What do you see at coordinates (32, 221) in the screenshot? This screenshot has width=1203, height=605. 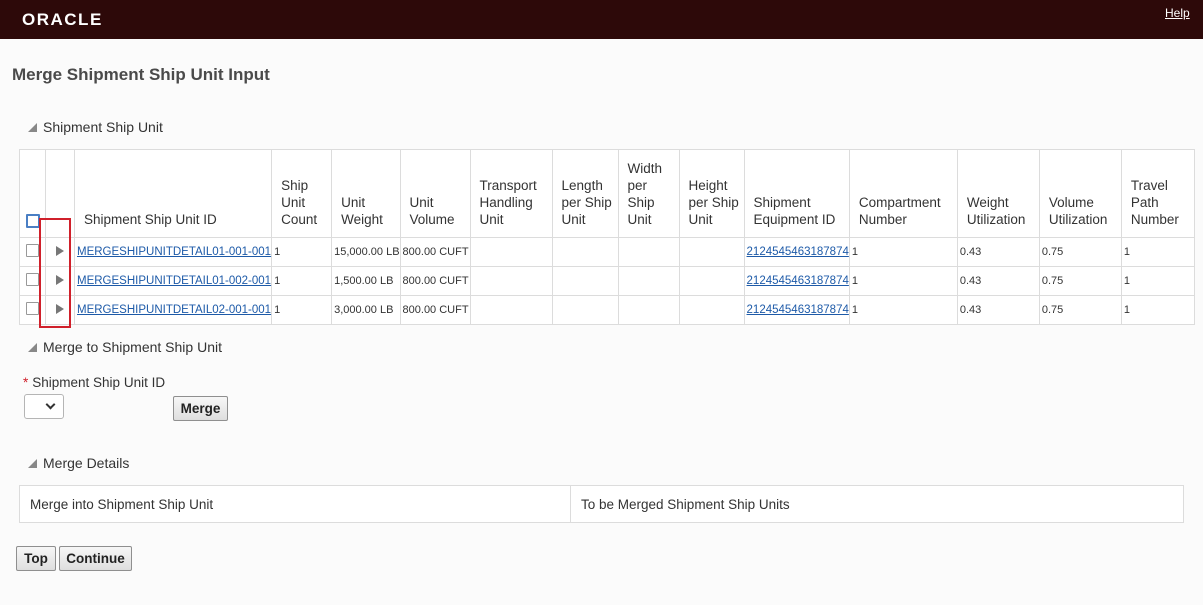 I see `select-all-checkbox` at bounding box center [32, 221].